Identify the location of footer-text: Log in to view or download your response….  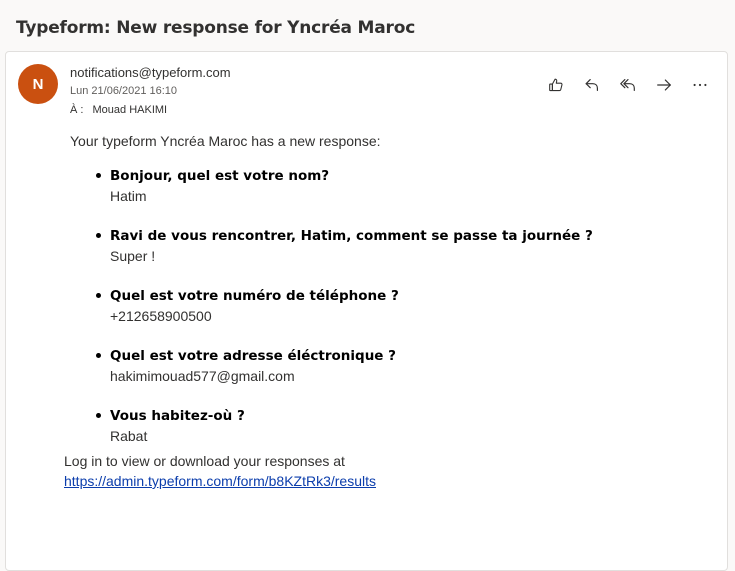
(204, 461).